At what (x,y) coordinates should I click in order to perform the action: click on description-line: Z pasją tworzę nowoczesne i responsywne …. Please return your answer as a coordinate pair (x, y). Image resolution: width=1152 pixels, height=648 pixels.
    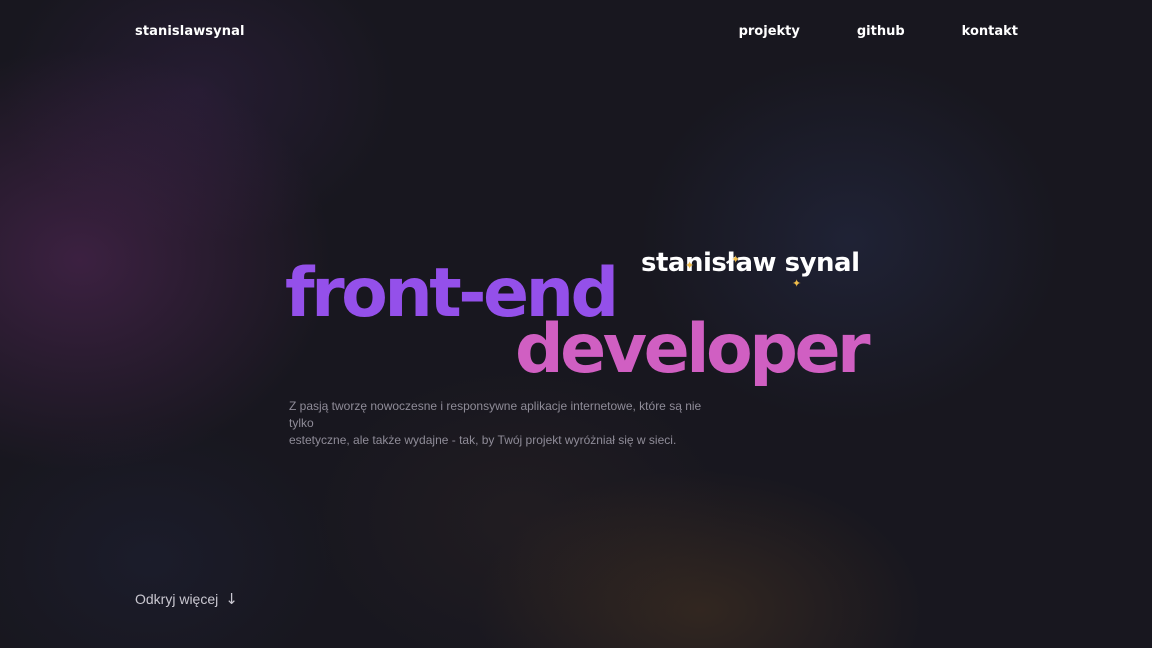
    Looking at the image, I should click on (495, 414).